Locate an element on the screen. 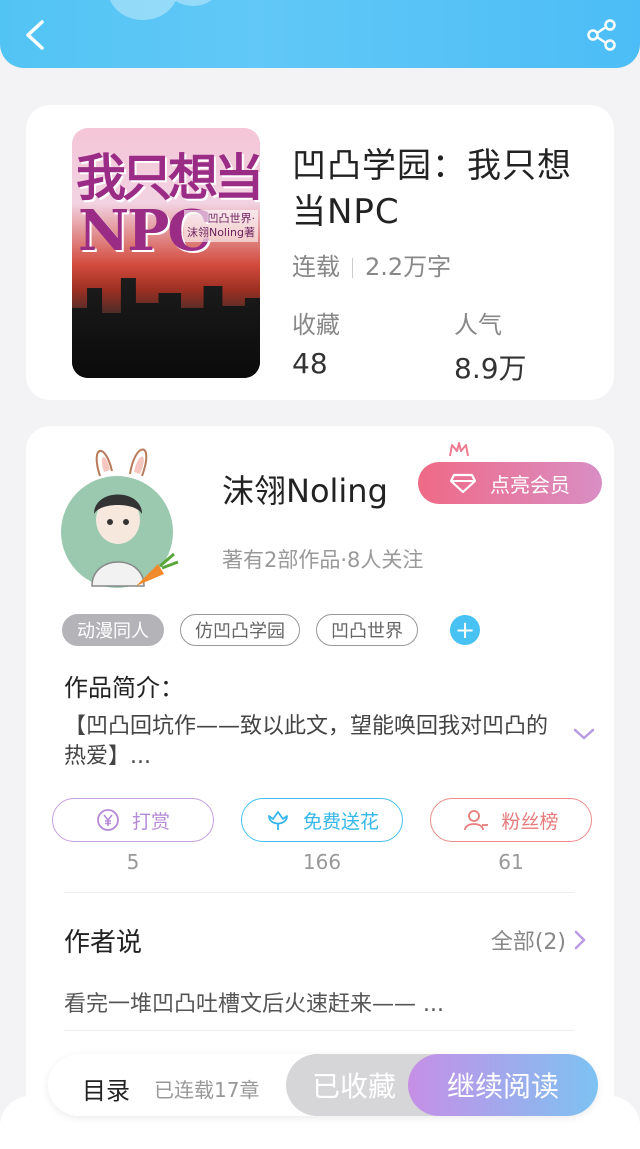 Image resolution: width=640 pixels, height=1149 pixels. see-all-label: 全部(2) is located at coordinates (528, 942).